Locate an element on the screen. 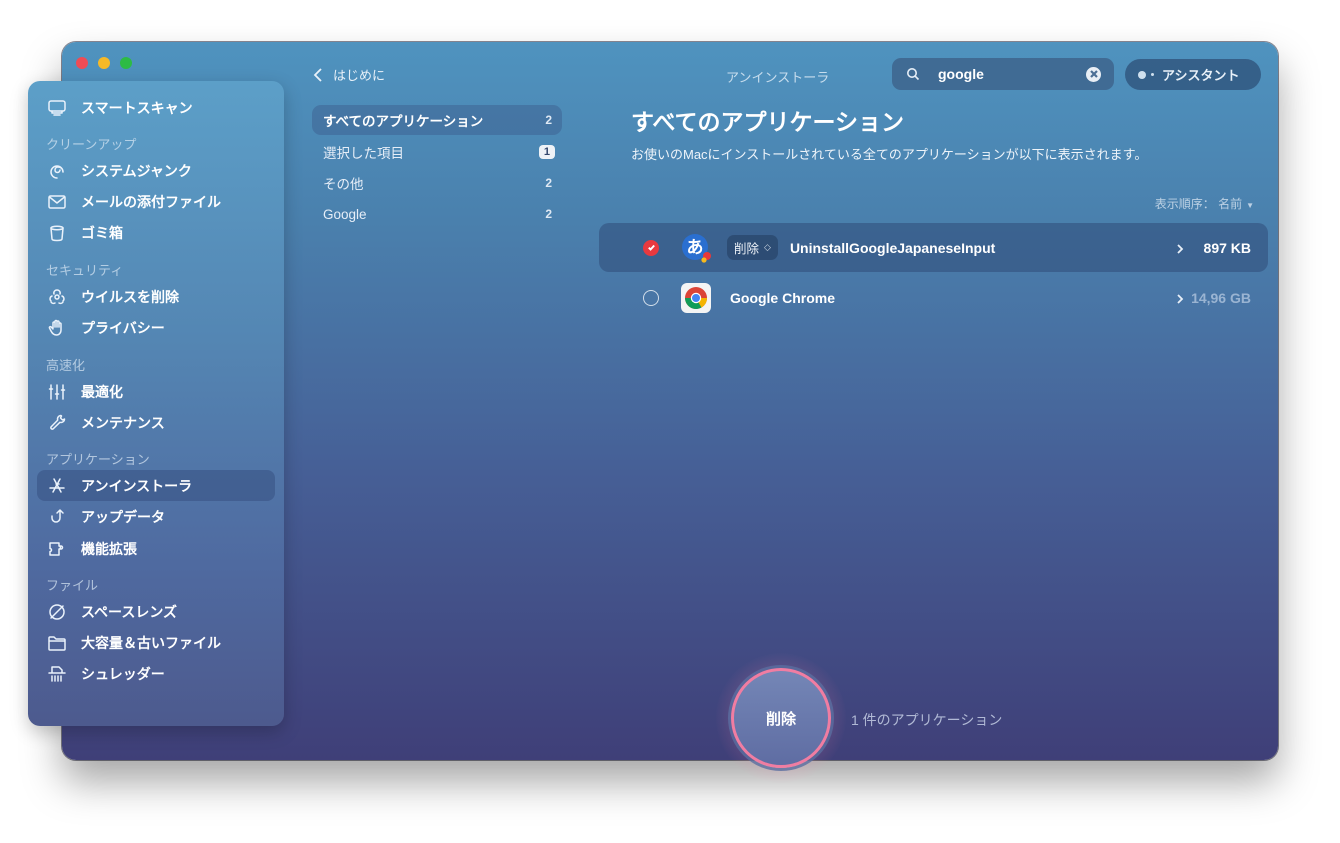 Image resolution: width=1340 pixels, height=843 pixels. sliders-icon is located at coordinates (57, 392).